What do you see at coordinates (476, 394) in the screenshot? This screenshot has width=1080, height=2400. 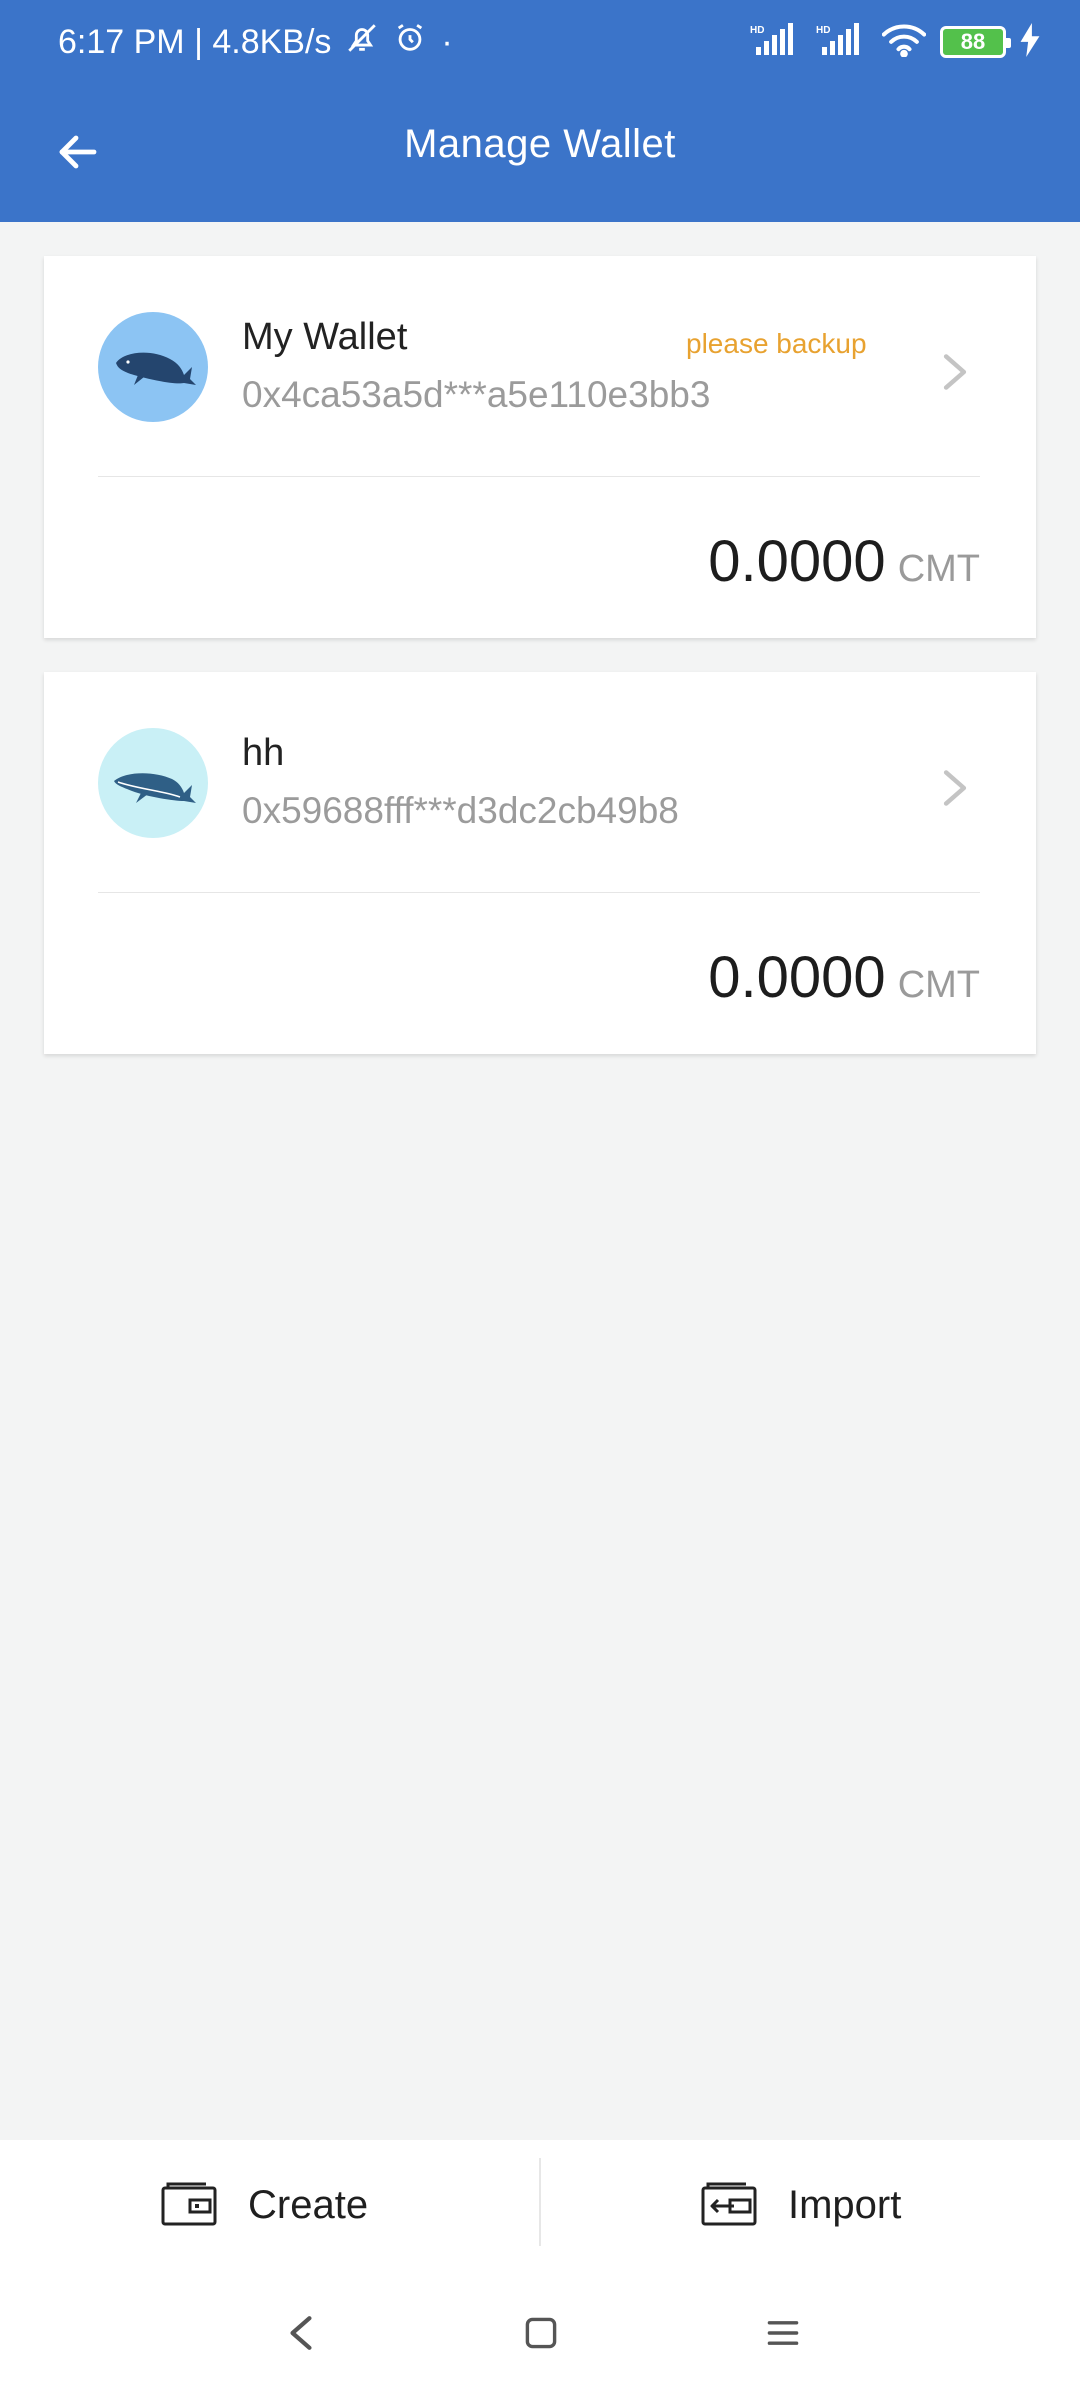 I see `wallet-address: 0x4ca53a5d***a5e110e3bb3` at bounding box center [476, 394].